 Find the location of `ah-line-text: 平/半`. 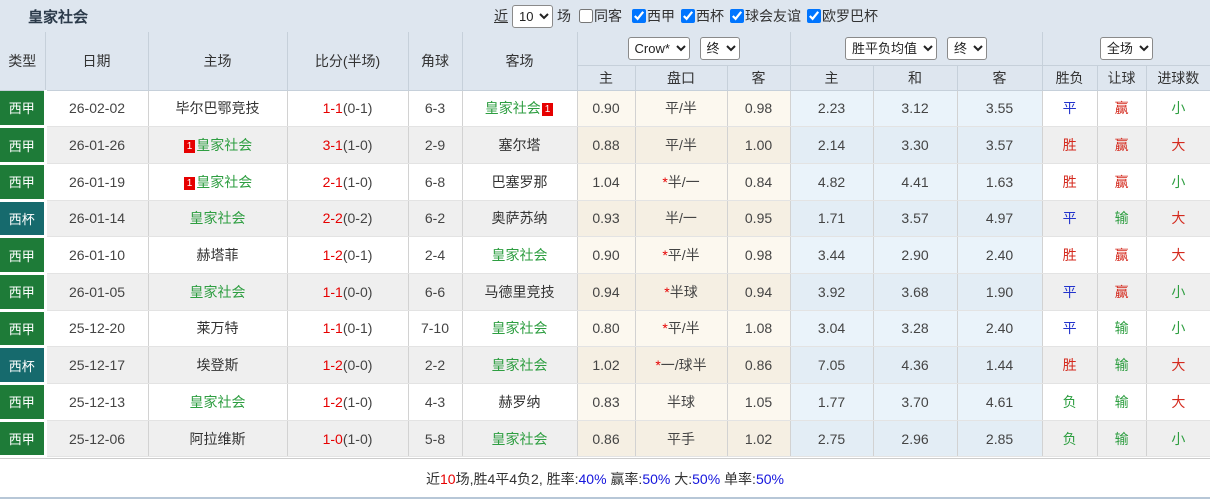

ah-line-text: 平/半 is located at coordinates (683, 328).